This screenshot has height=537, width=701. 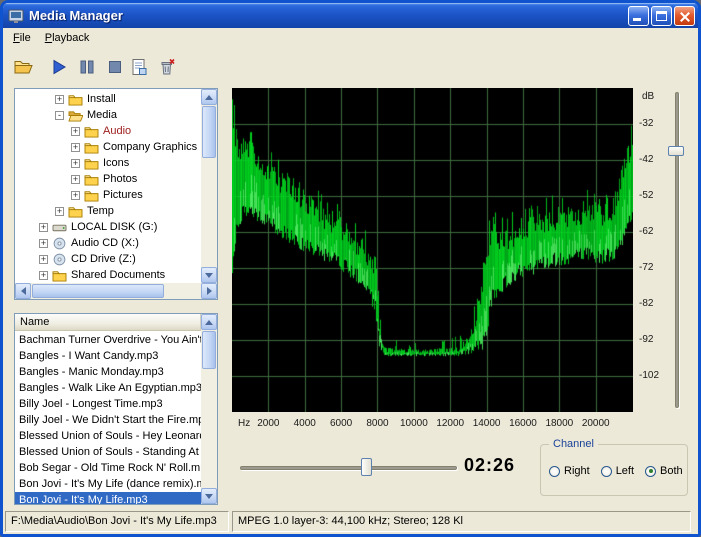 I want to click on y-axis-tick: -102, so click(x=649, y=375).